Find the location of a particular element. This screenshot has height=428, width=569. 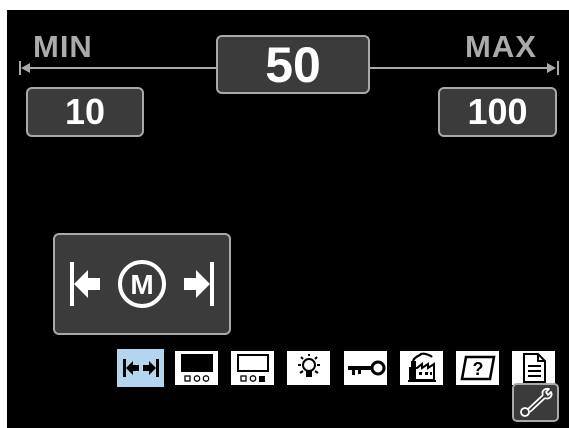

factory-reset-icon is located at coordinates (421, 367).